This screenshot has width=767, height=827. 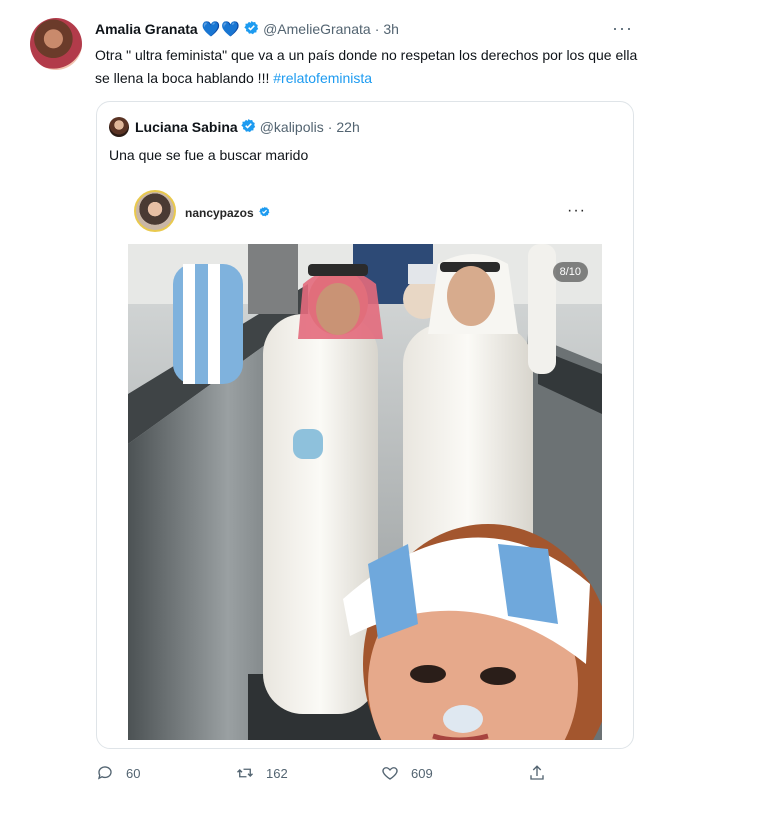 I want to click on like-count: 609, so click(x=422, y=773).